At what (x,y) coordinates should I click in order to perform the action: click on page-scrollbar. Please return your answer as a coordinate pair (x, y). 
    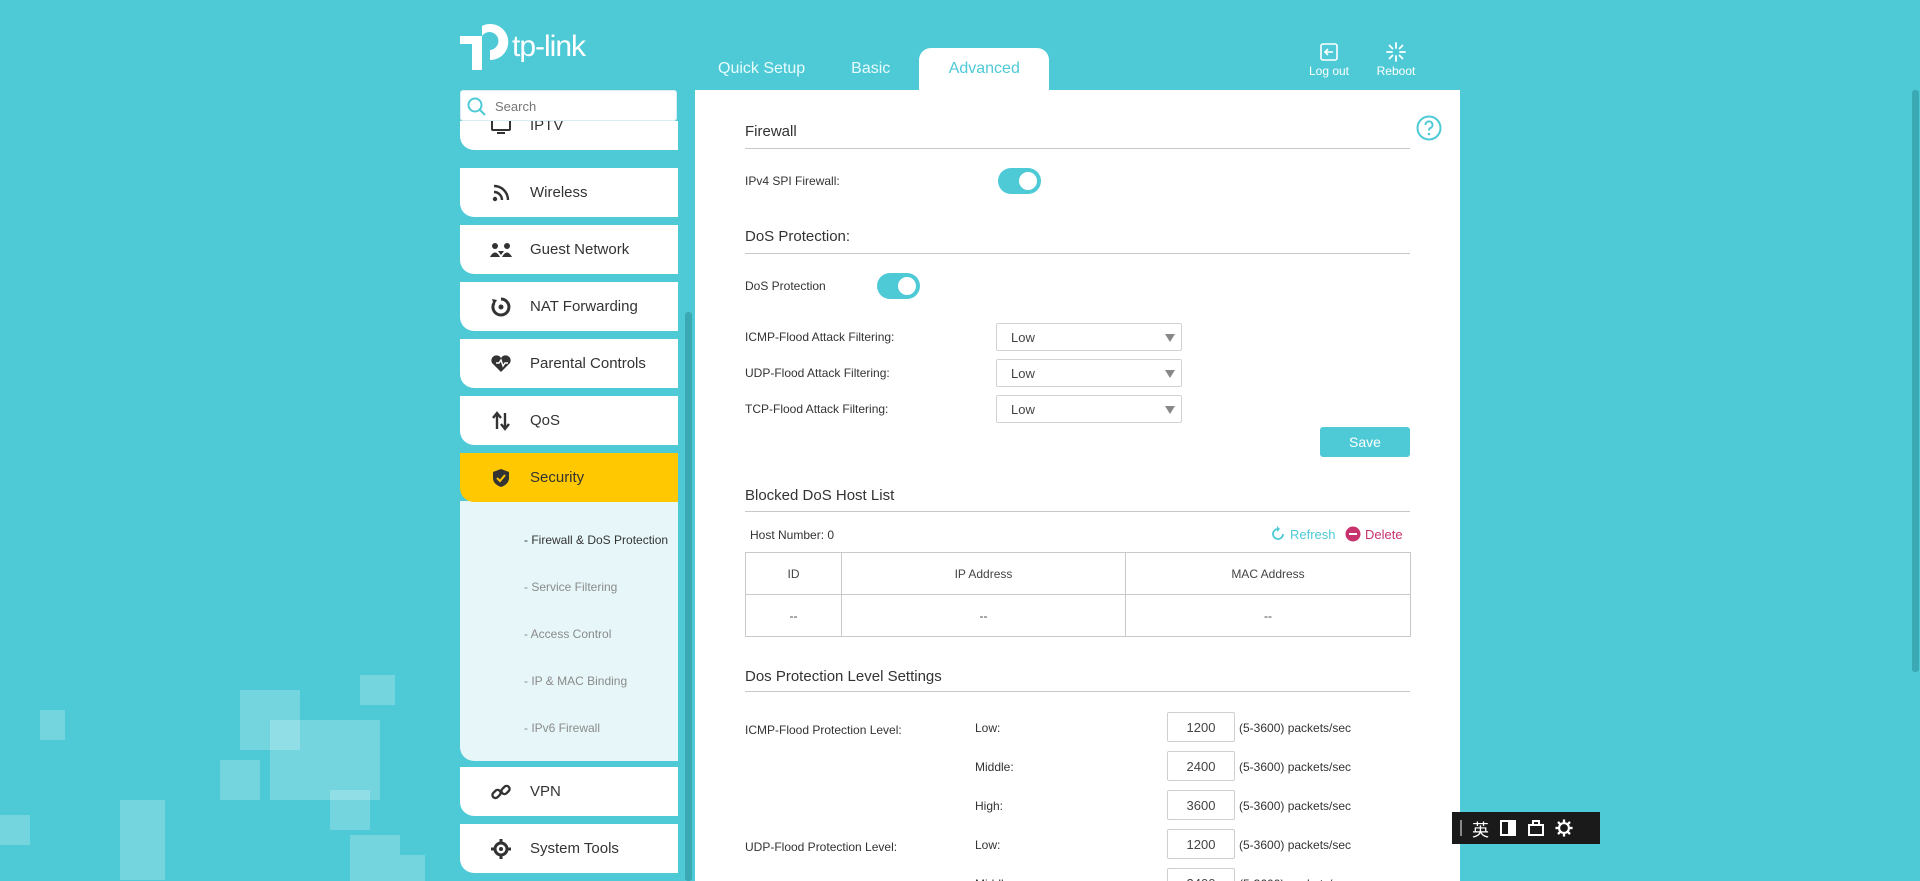
    Looking at the image, I should click on (1915, 381).